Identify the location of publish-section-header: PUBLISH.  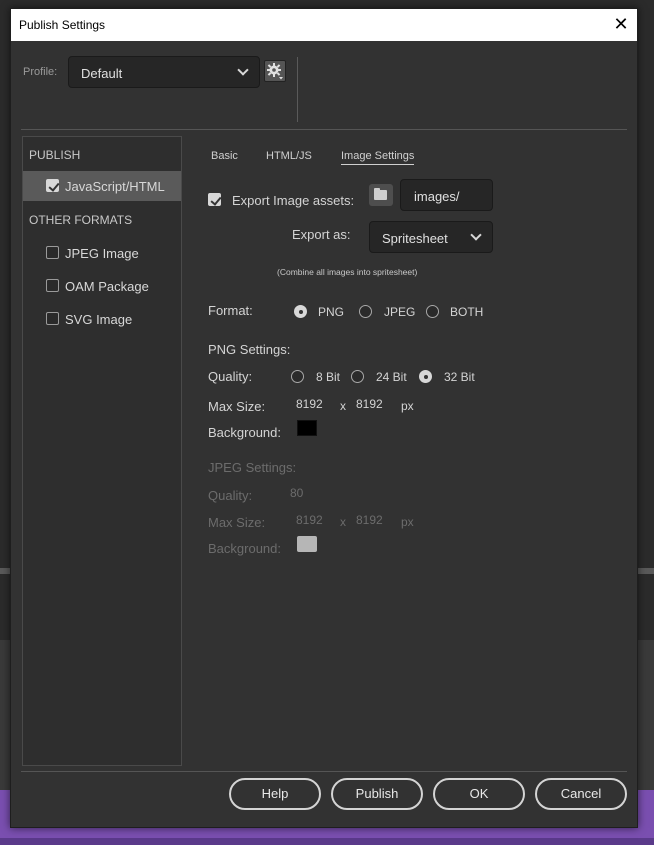
(55, 155).